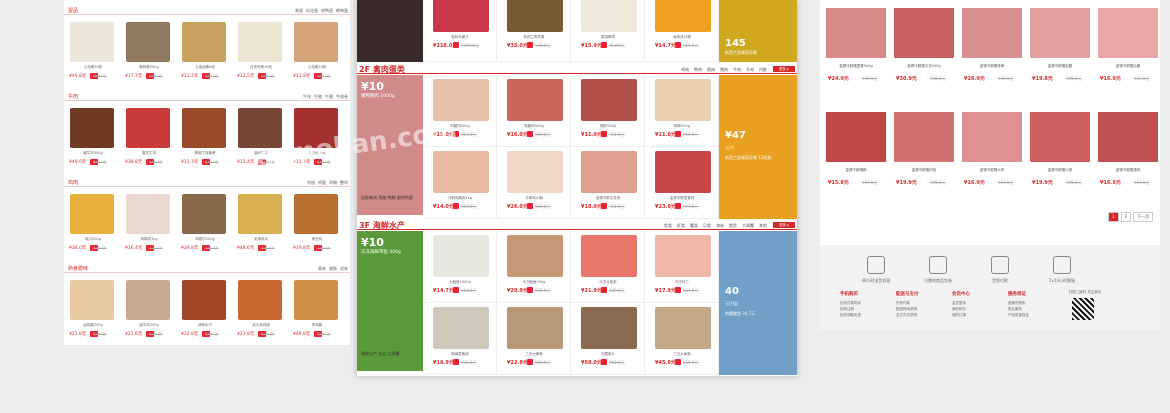 The width and height of the screenshot is (1170, 413). Describe the element at coordinates (93, 67) in the screenshot. I see `product-name: 土鸡蛋30枚` at that location.